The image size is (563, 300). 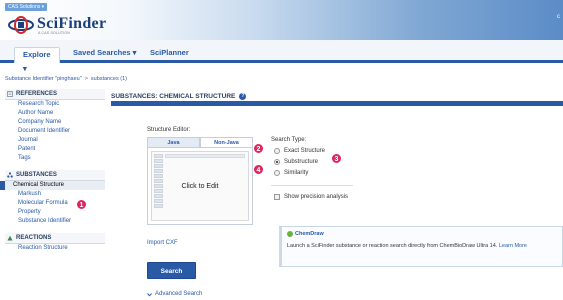 I want to click on main-nav: Explore ▾ Saved Searches ▾ SciPlanner, so click(x=281, y=56).